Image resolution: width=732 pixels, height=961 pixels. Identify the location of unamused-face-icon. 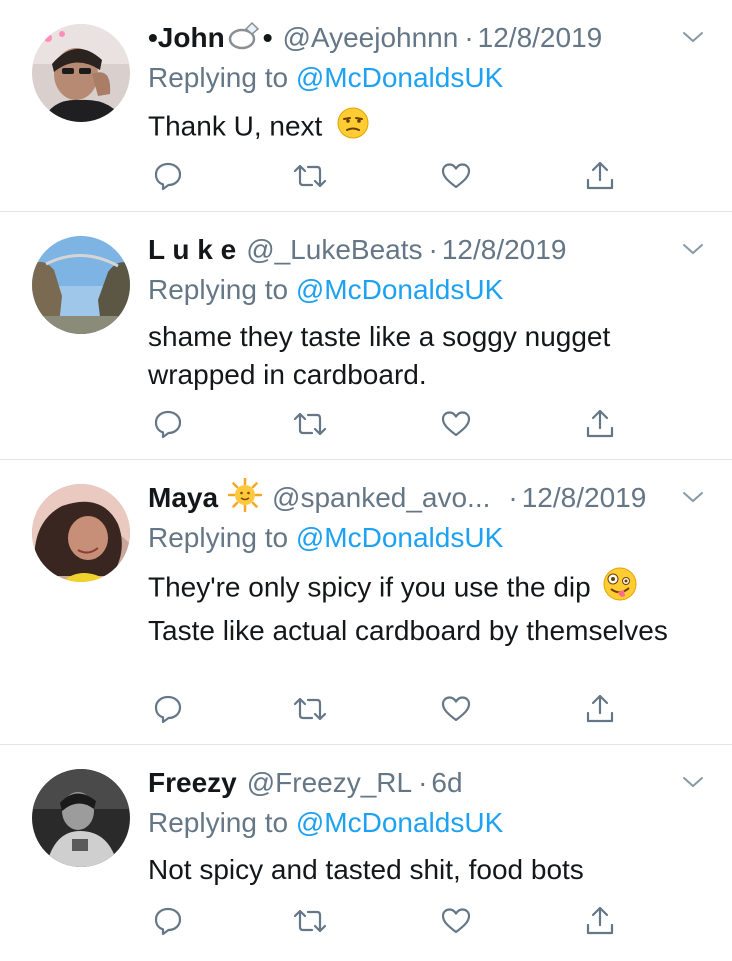
(353, 128).